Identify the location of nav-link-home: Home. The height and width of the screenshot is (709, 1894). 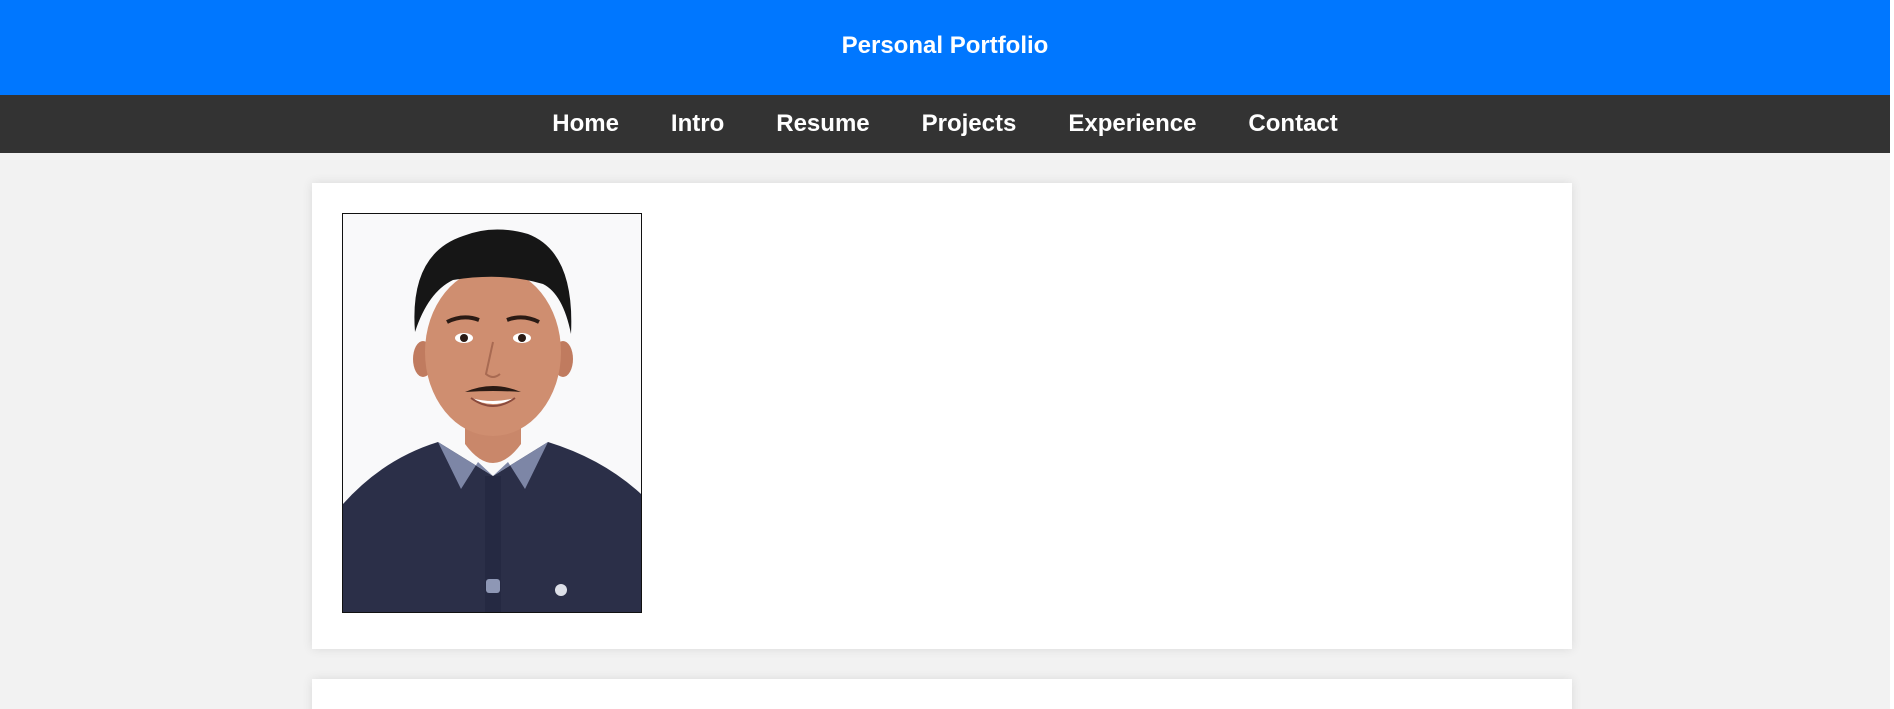
(585, 124).